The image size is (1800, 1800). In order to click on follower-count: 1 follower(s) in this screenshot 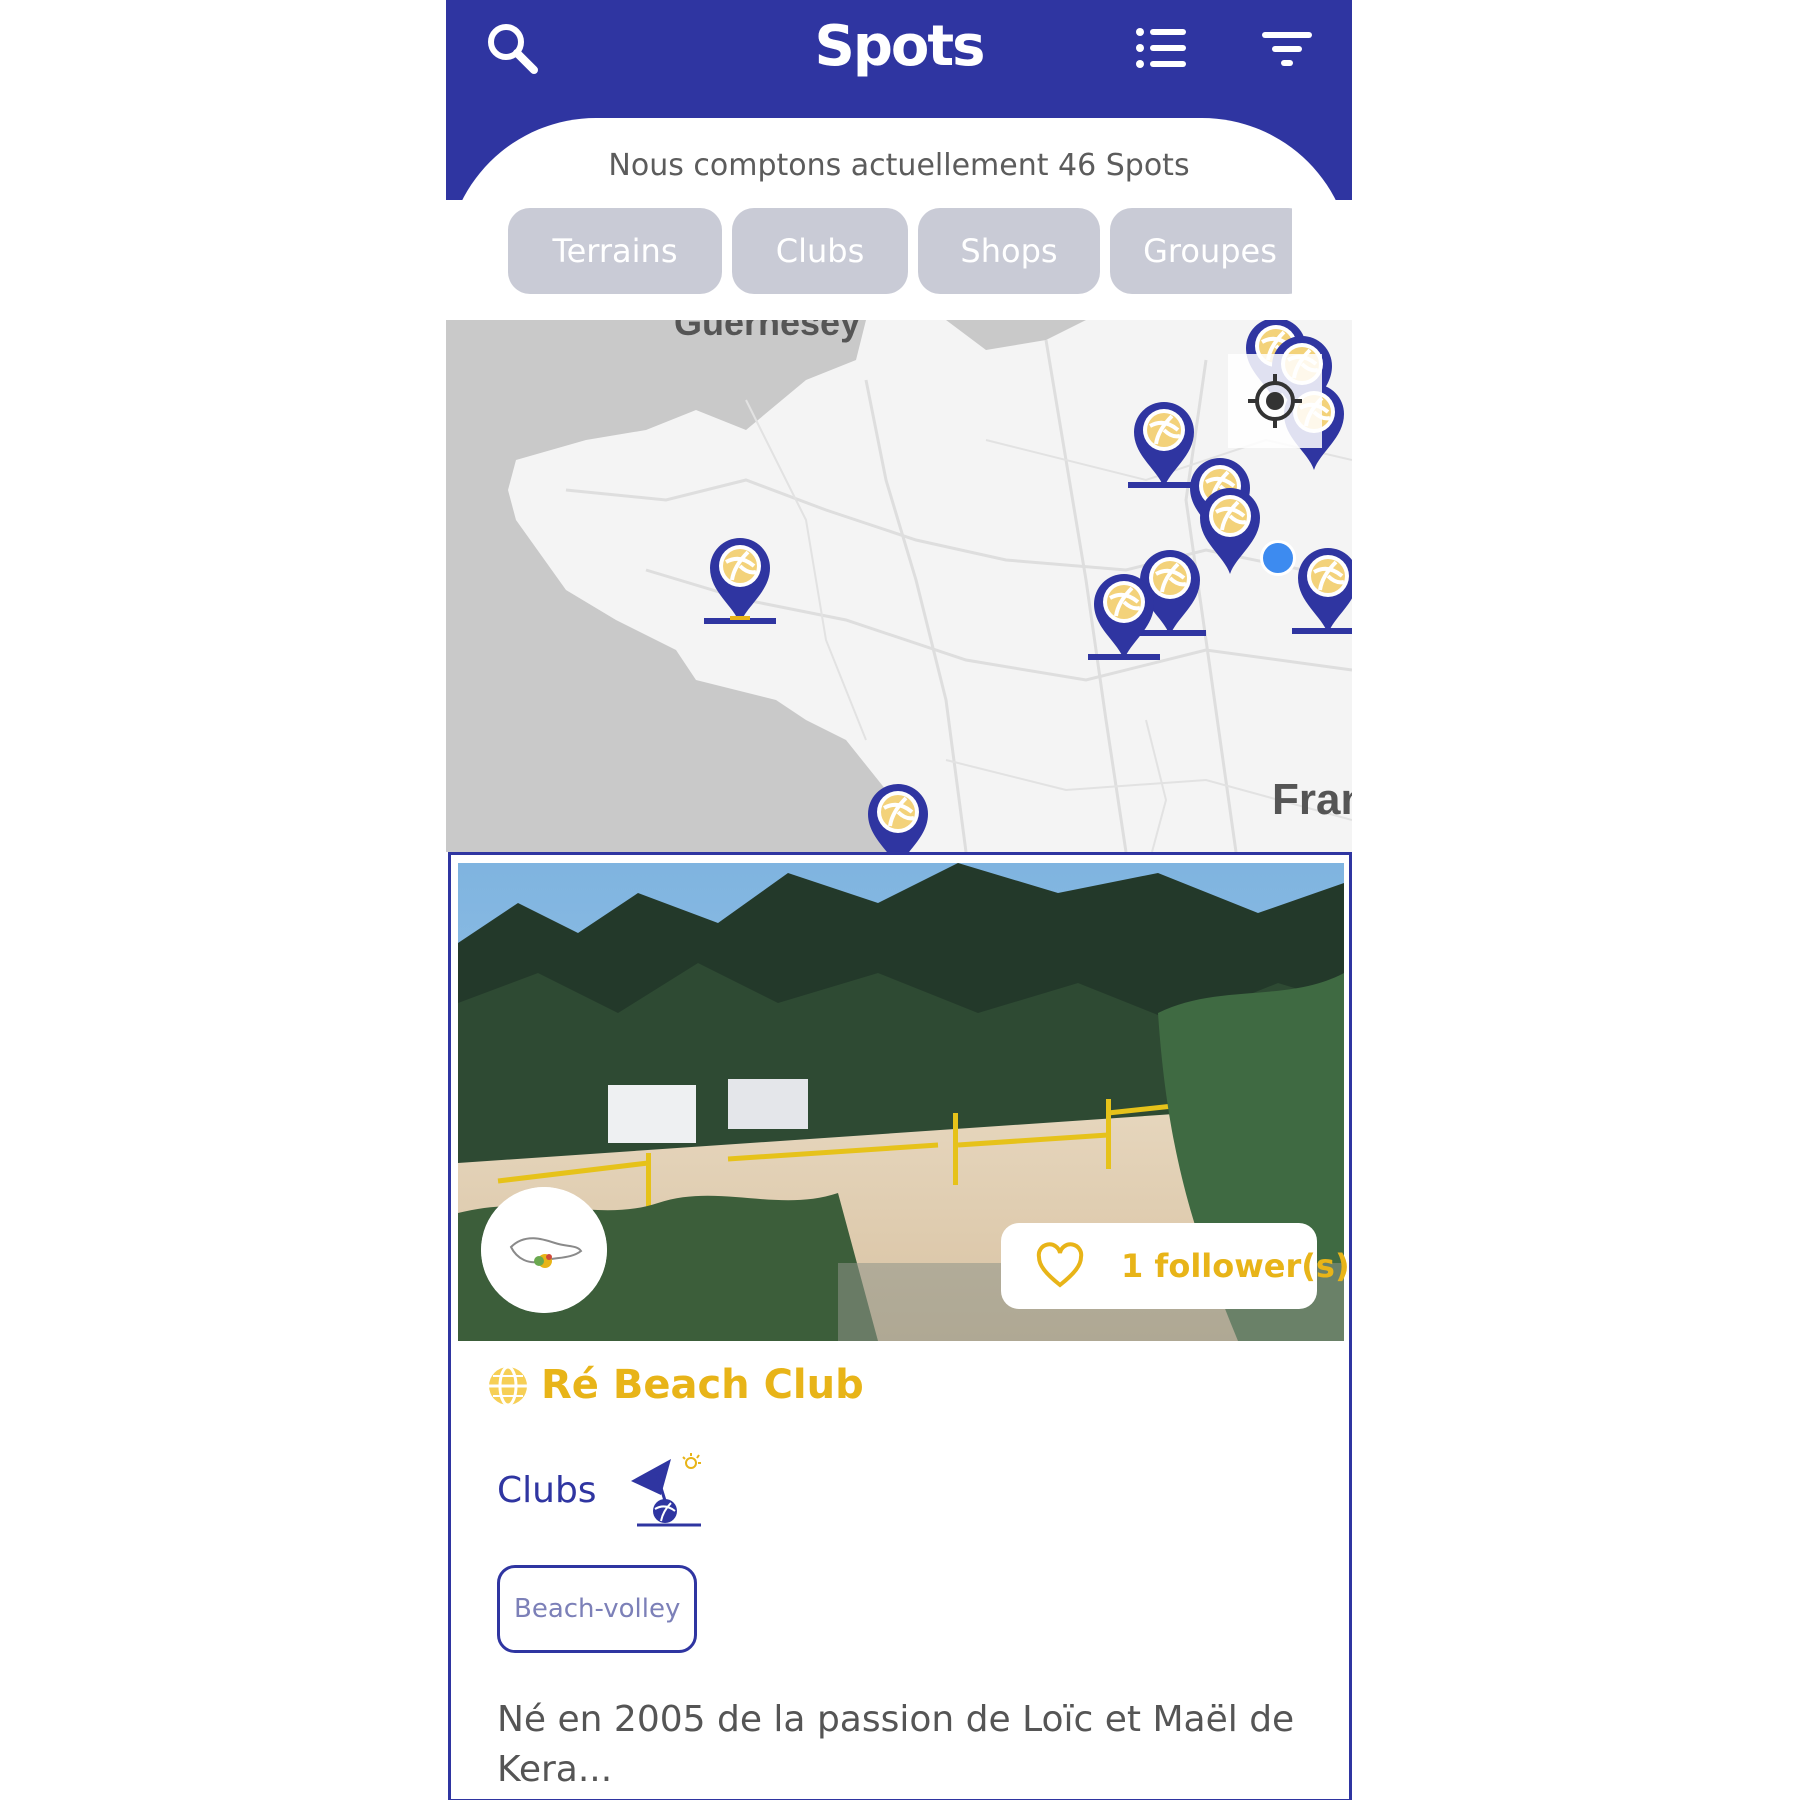, I will do `click(1235, 1266)`.